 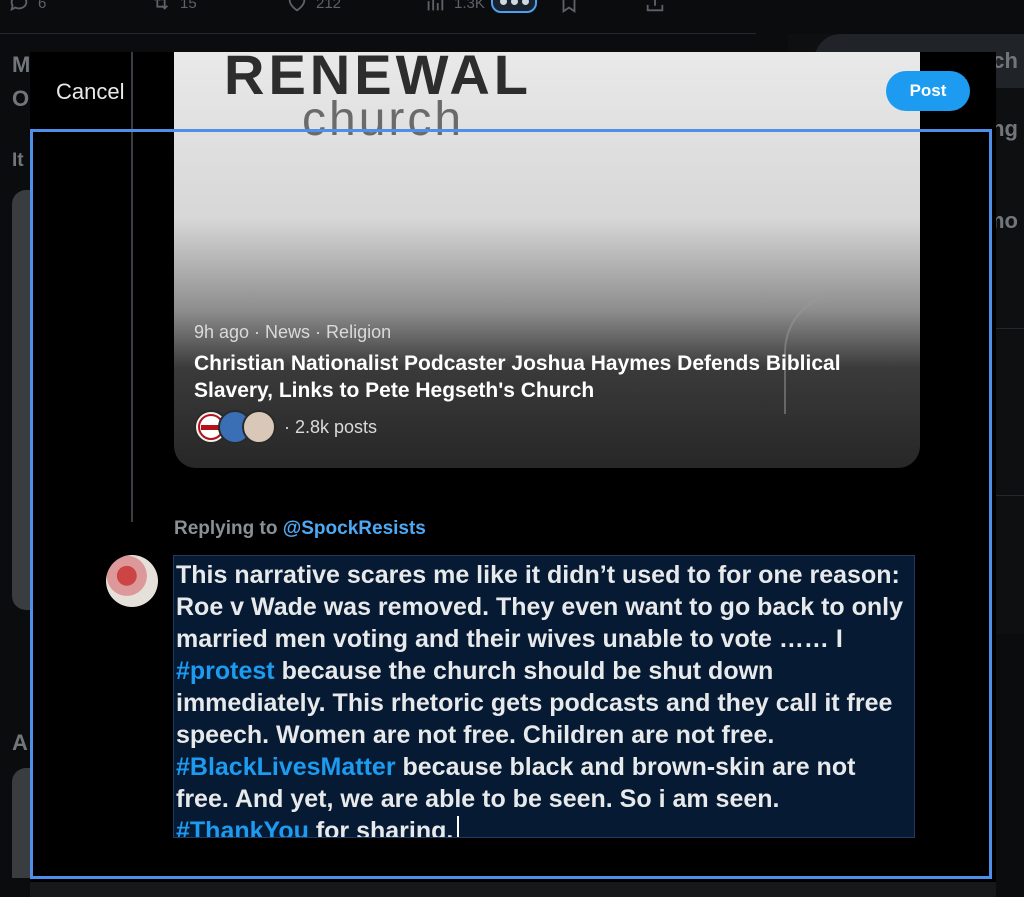 What do you see at coordinates (380, 11) in the screenshot?
I see `post-action-bar: 6 15 212 1.3K` at bounding box center [380, 11].